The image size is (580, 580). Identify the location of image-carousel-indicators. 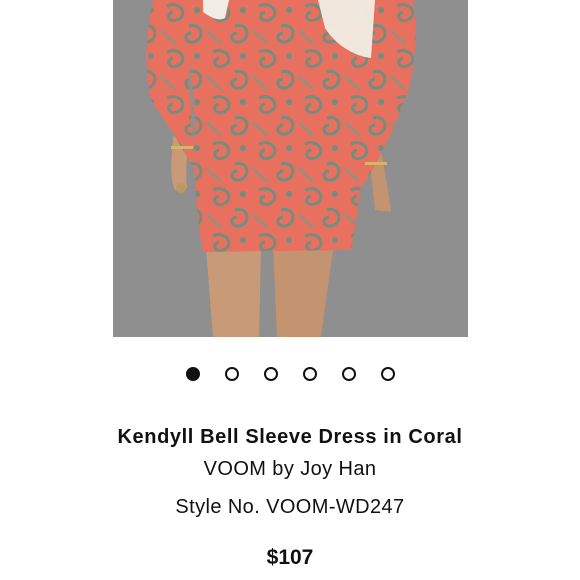
(290, 375).